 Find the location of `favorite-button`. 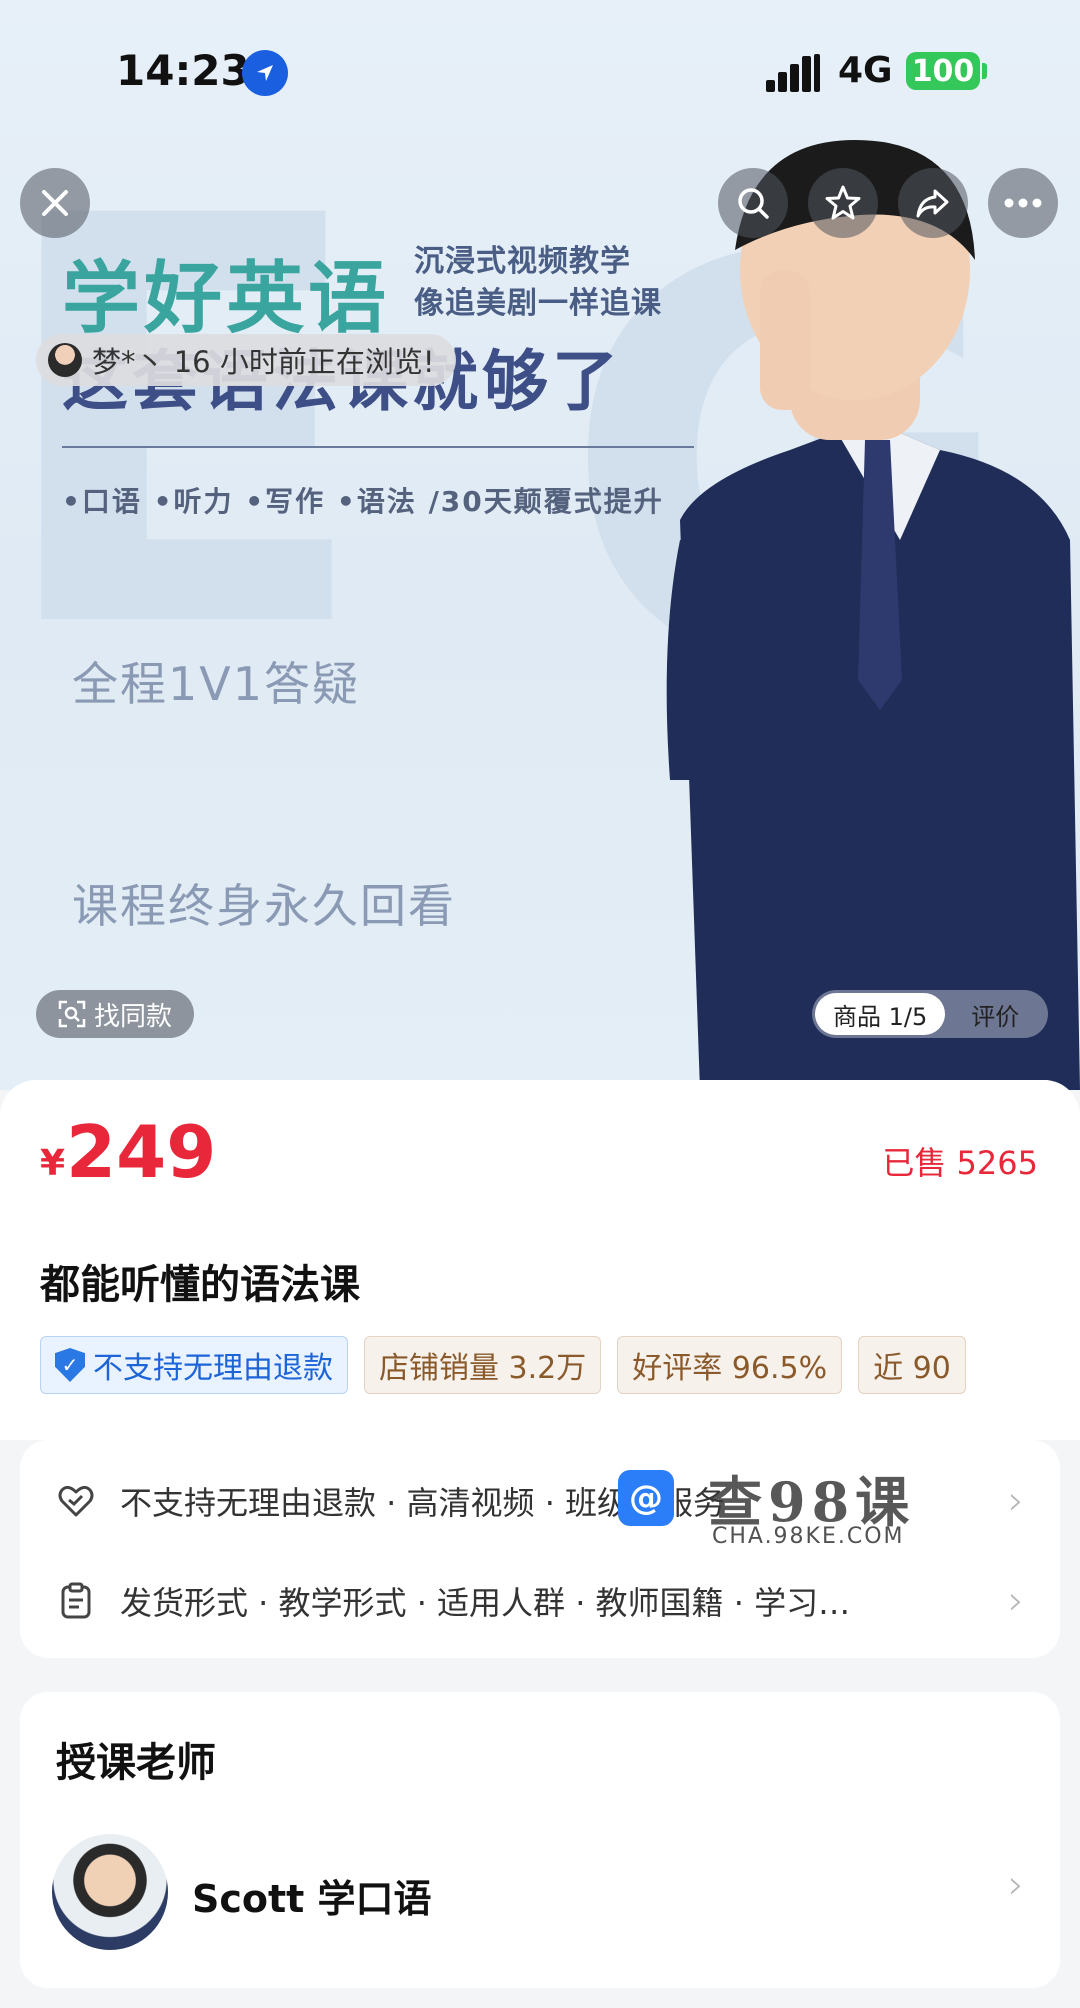

favorite-button is located at coordinates (843, 203).